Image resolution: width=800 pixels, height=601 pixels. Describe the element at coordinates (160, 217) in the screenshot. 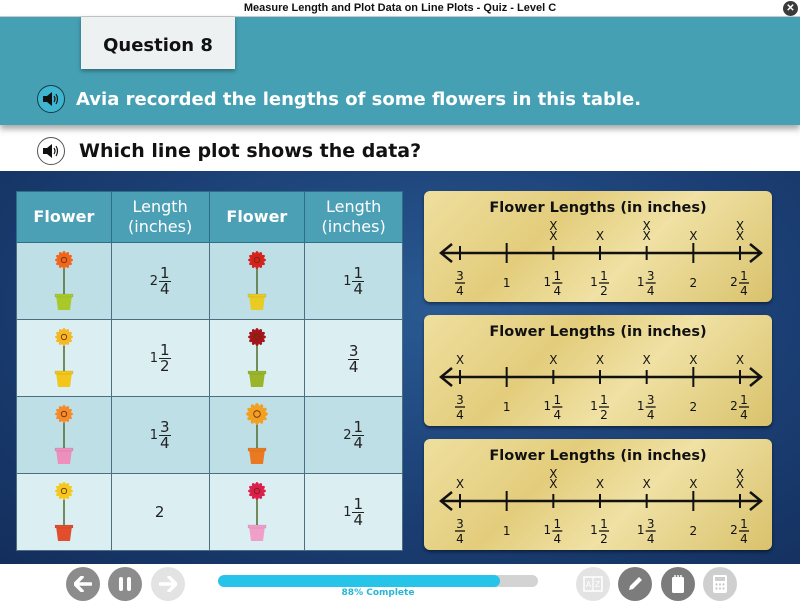

I see `header-length-1: Length (inches)` at that location.